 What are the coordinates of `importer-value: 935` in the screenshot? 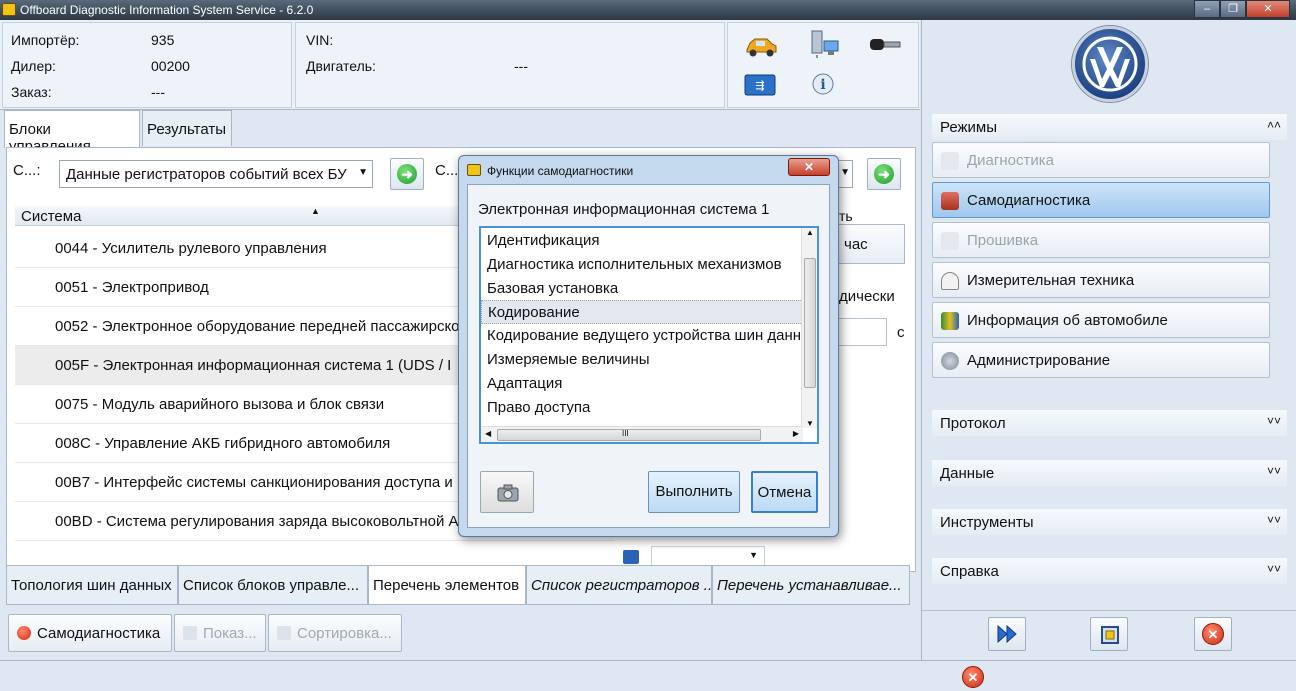 It's located at (163, 40).